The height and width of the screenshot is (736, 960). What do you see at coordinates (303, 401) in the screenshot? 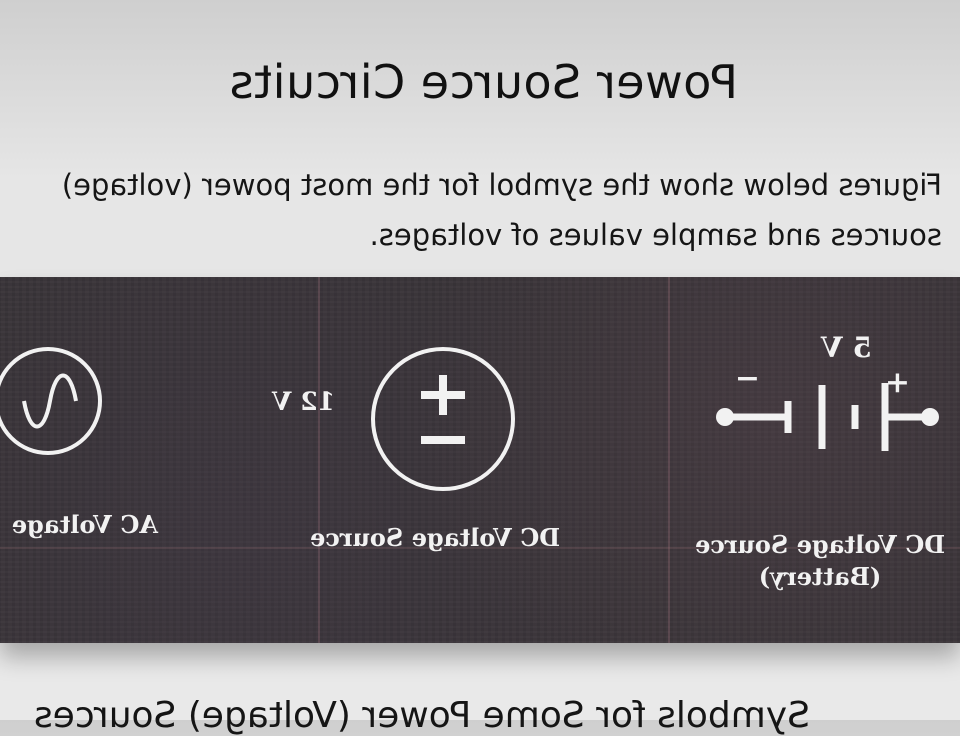
I see `dc-value-label: 12 V` at bounding box center [303, 401].